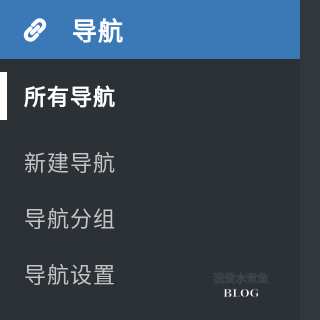 This screenshot has height=320, width=320. I want to click on submenu-item-label: 导航设置, so click(70, 276).